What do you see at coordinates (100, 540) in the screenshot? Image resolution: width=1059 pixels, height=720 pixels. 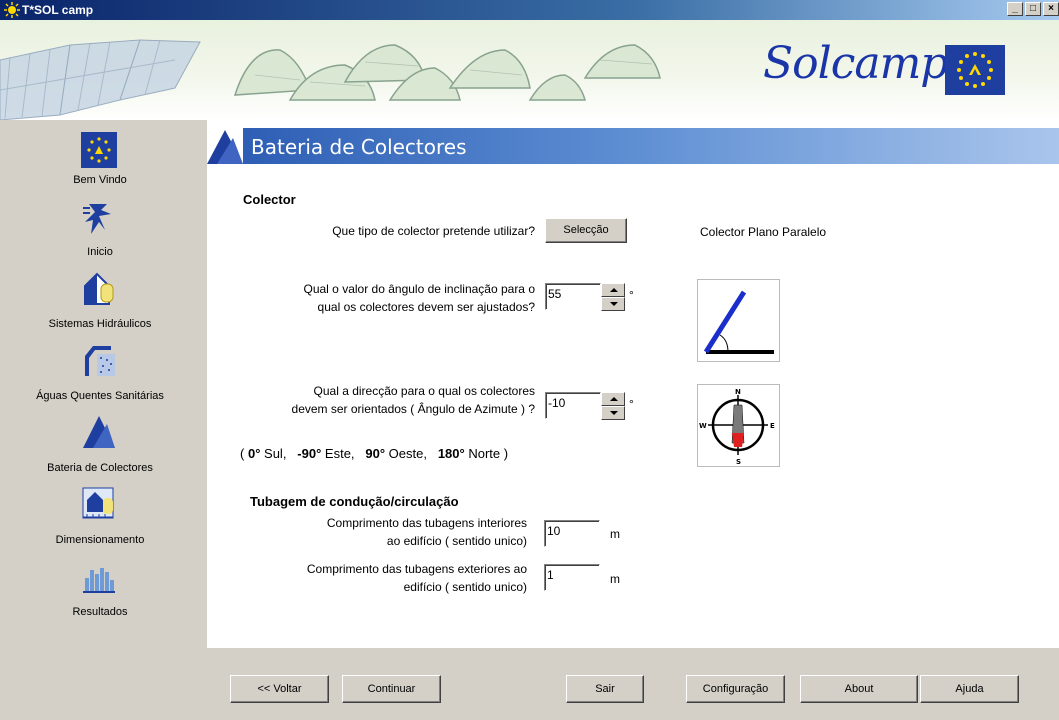 I see `sidebar-item-label: Dimensionamento` at bounding box center [100, 540].